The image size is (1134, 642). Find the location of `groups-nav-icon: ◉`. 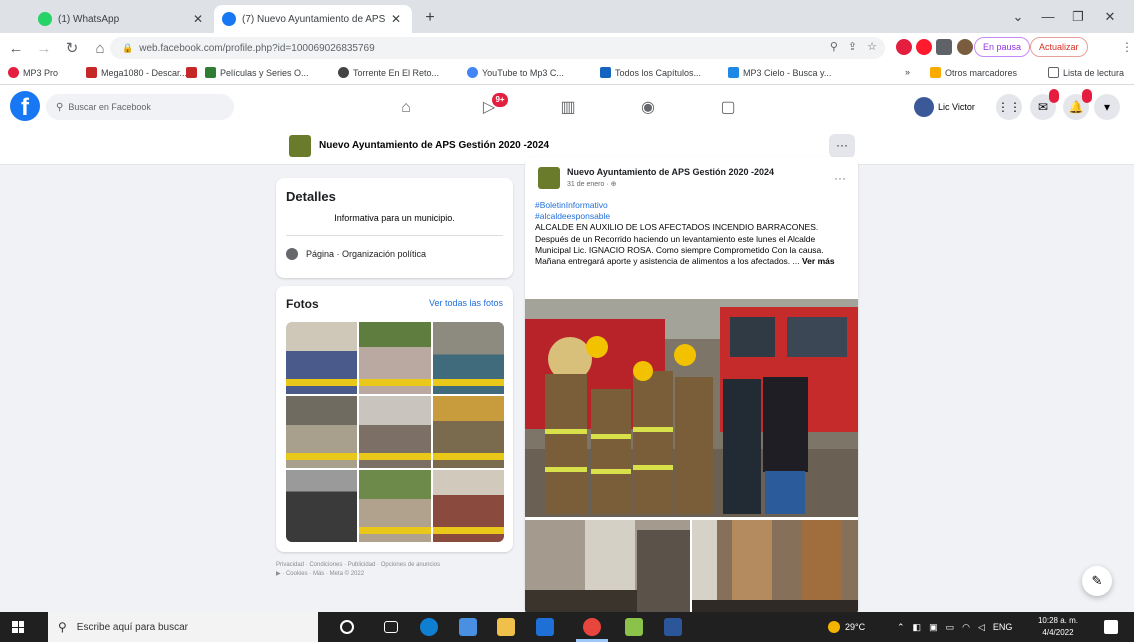

groups-nav-icon: ◉ is located at coordinates (648, 108).